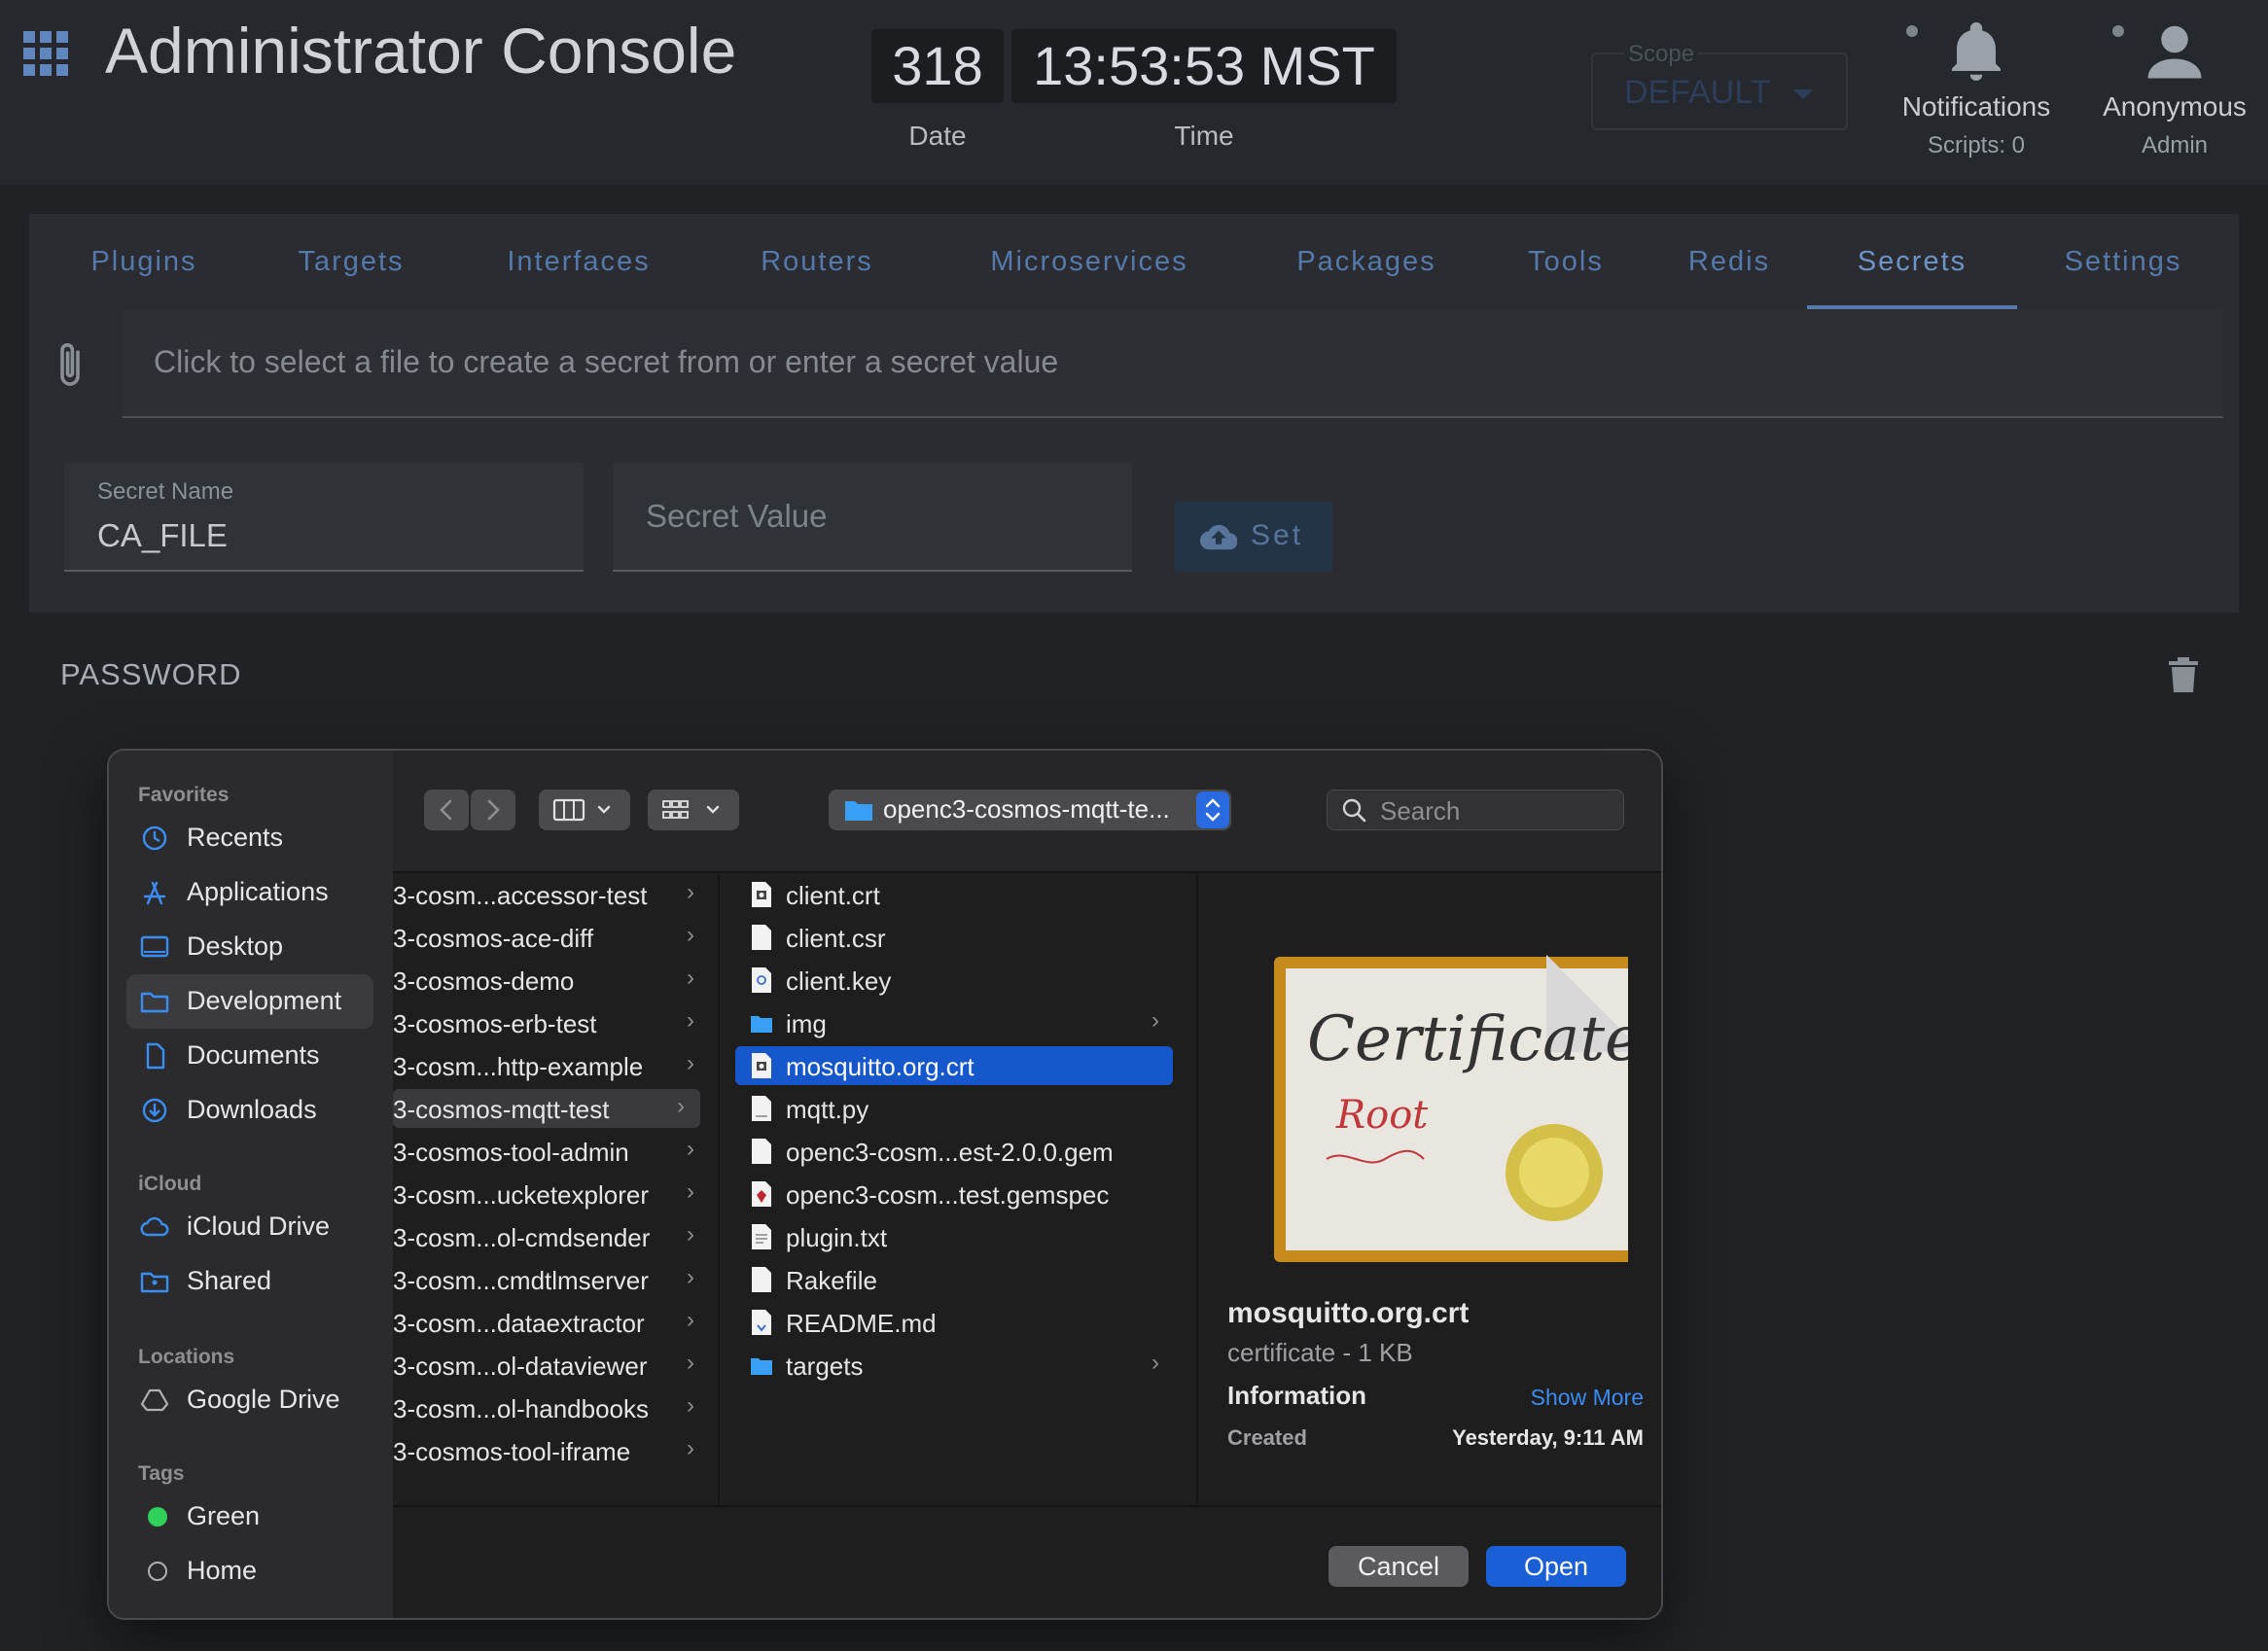 This screenshot has height=1651, width=2268. What do you see at coordinates (154, 1003) in the screenshot?
I see `folder-icon` at bounding box center [154, 1003].